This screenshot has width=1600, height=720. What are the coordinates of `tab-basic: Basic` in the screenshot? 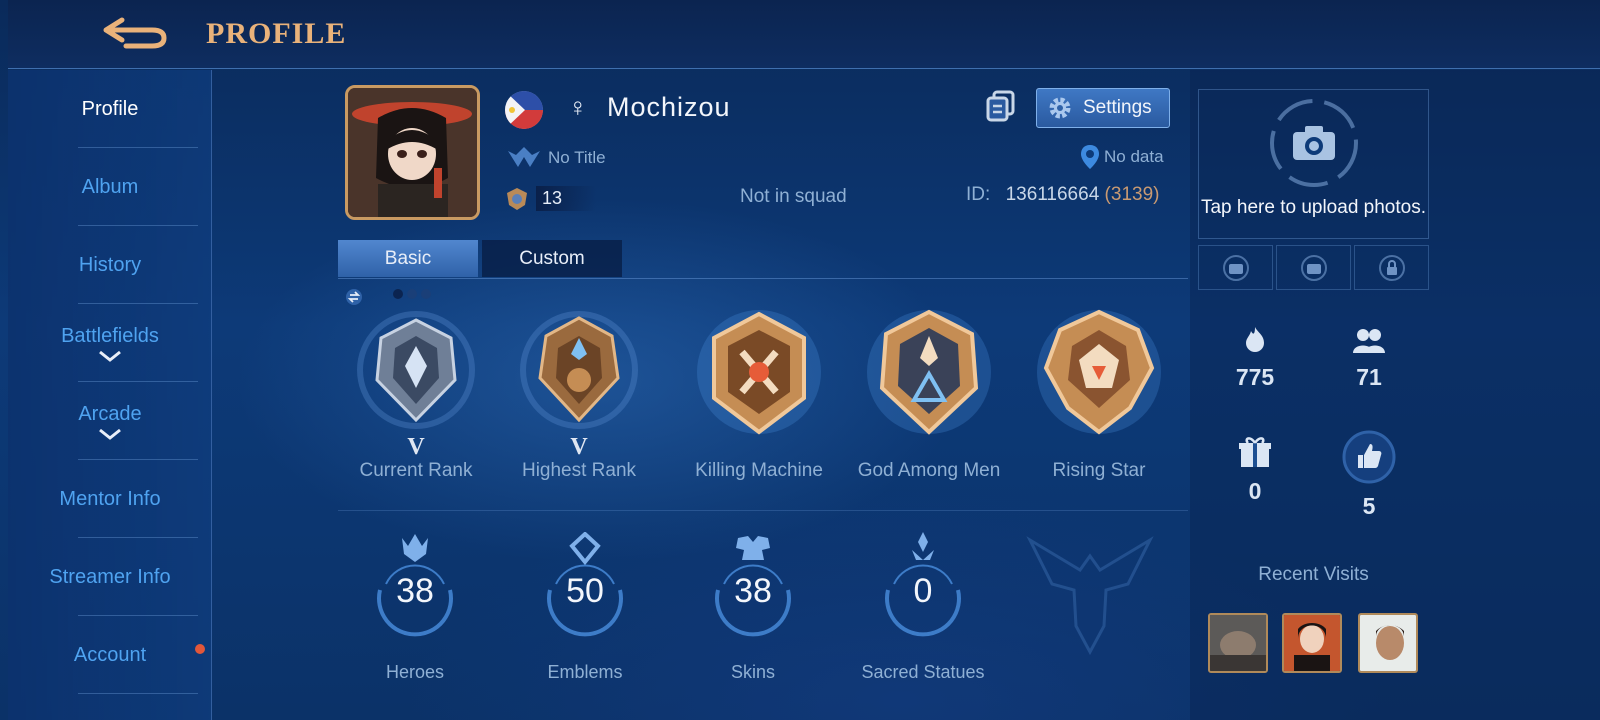 It's located at (408, 258).